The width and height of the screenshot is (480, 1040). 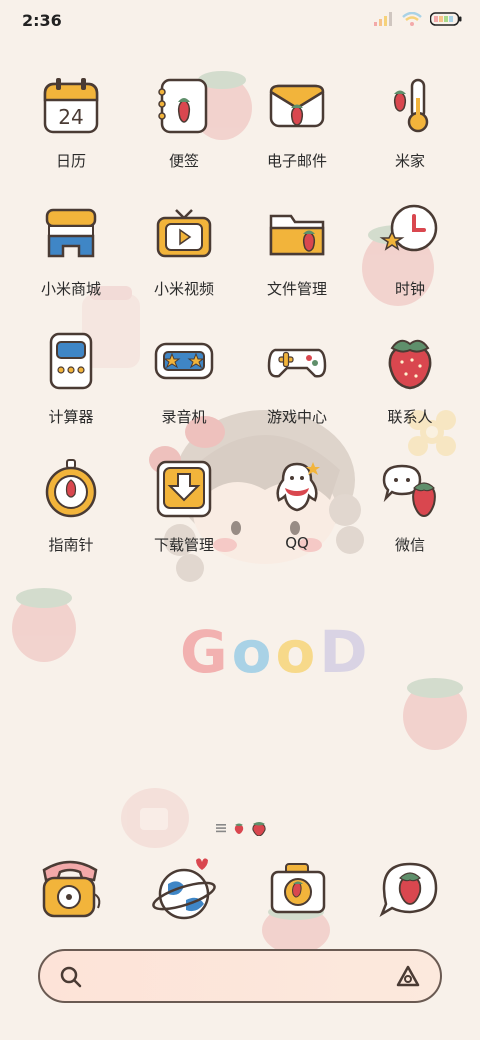 I want to click on game-center-app: 游戏中心, so click(x=297, y=378).